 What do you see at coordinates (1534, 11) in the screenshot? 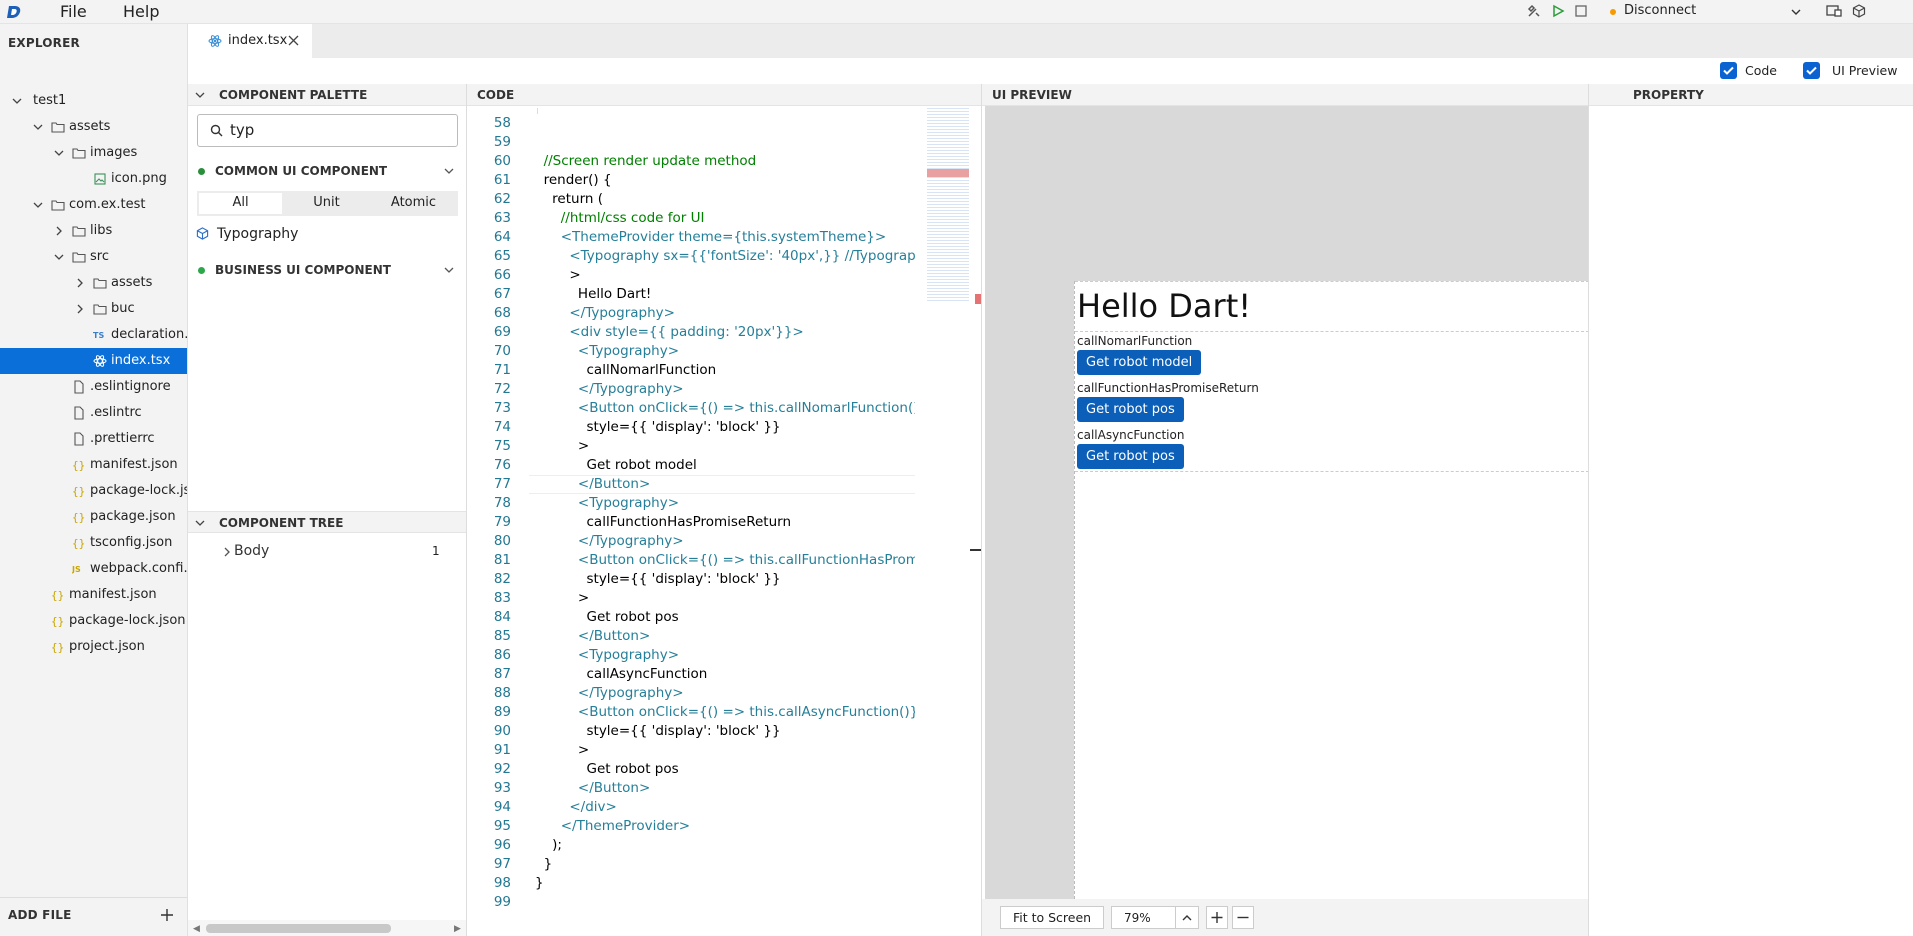
I see `tools-icon` at bounding box center [1534, 11].